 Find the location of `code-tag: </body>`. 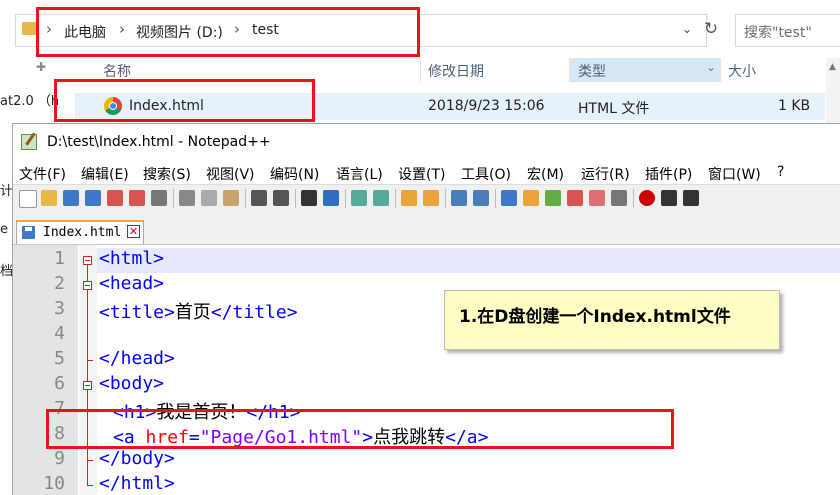

code-tag: </body> is located at coordinates (137, 458).